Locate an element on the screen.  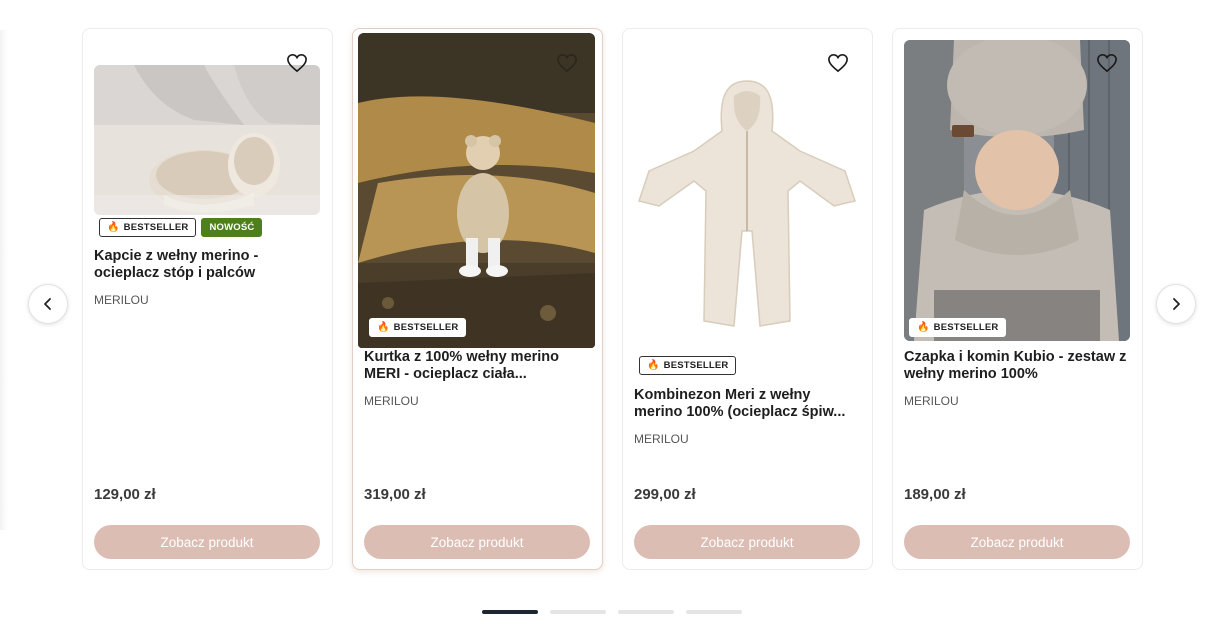
chevron-left-icon is located at coordinates (47, 304).